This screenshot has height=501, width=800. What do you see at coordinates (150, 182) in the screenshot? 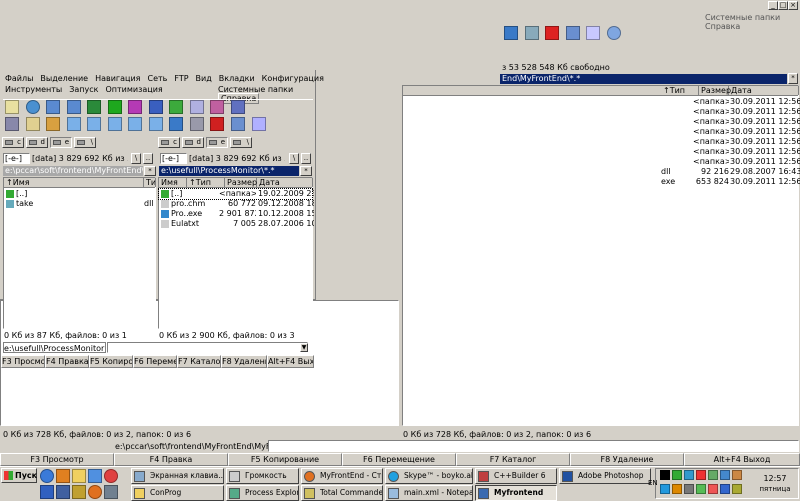
I see `left-col-ext: Тип` at bounding box center [150, 182].